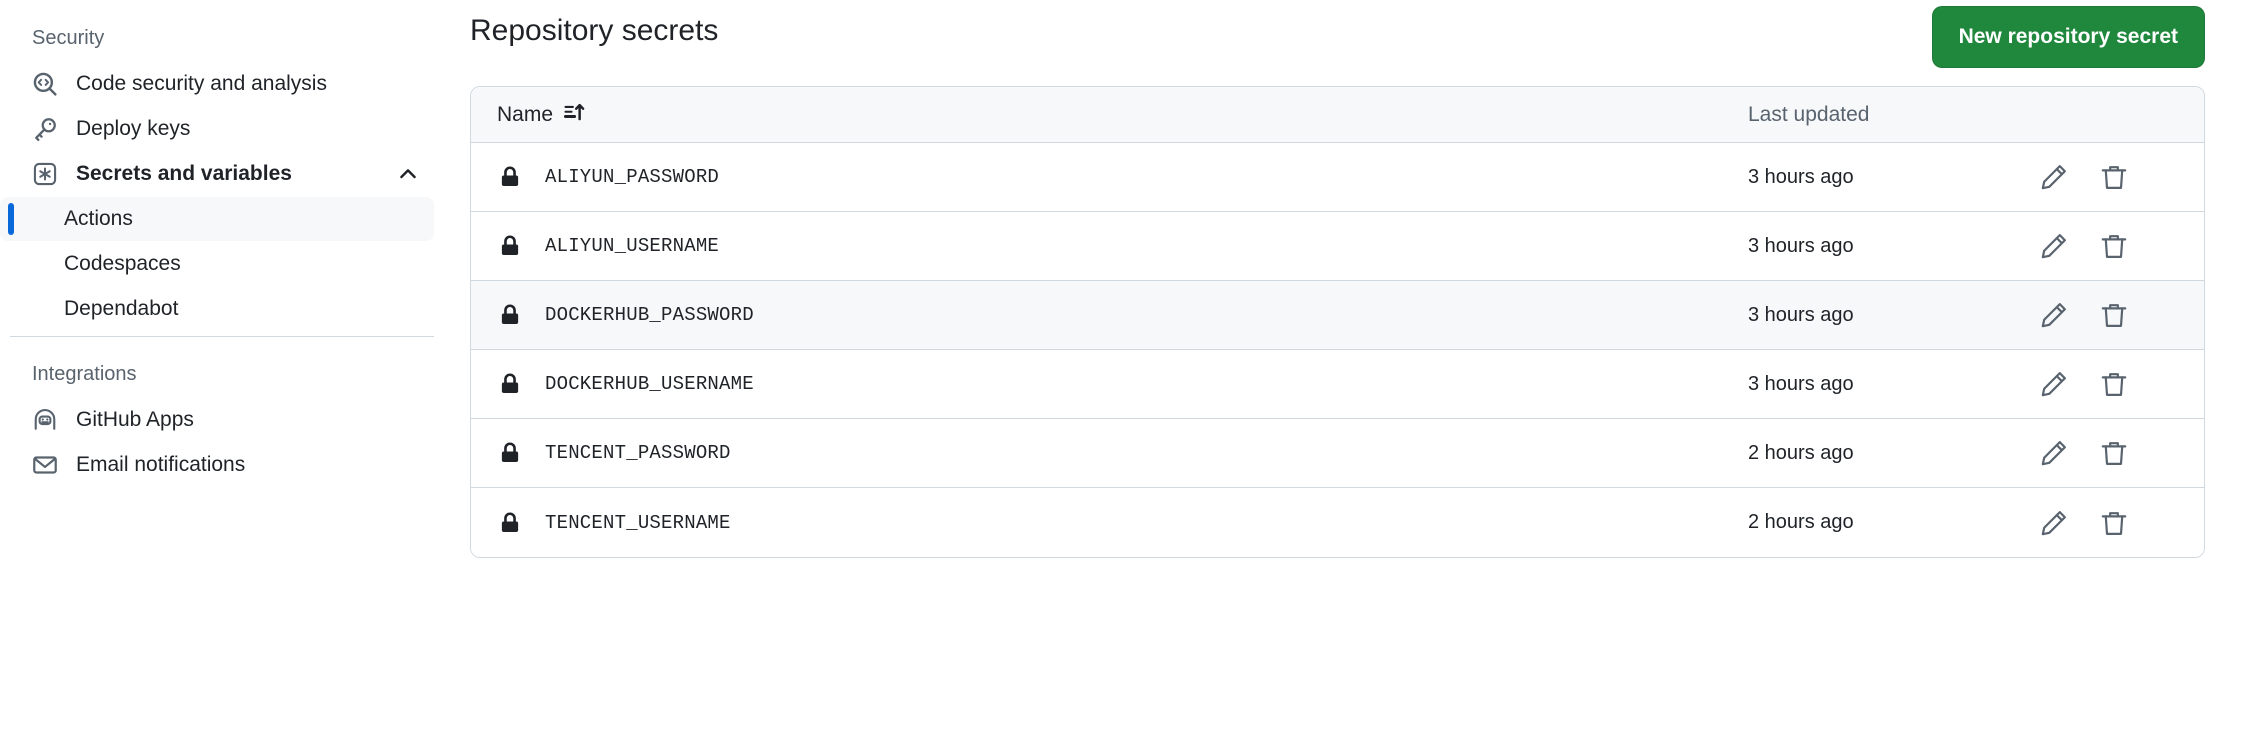  I want to click on sidebar-item-label: Secrets and variables, so click(184, 173).